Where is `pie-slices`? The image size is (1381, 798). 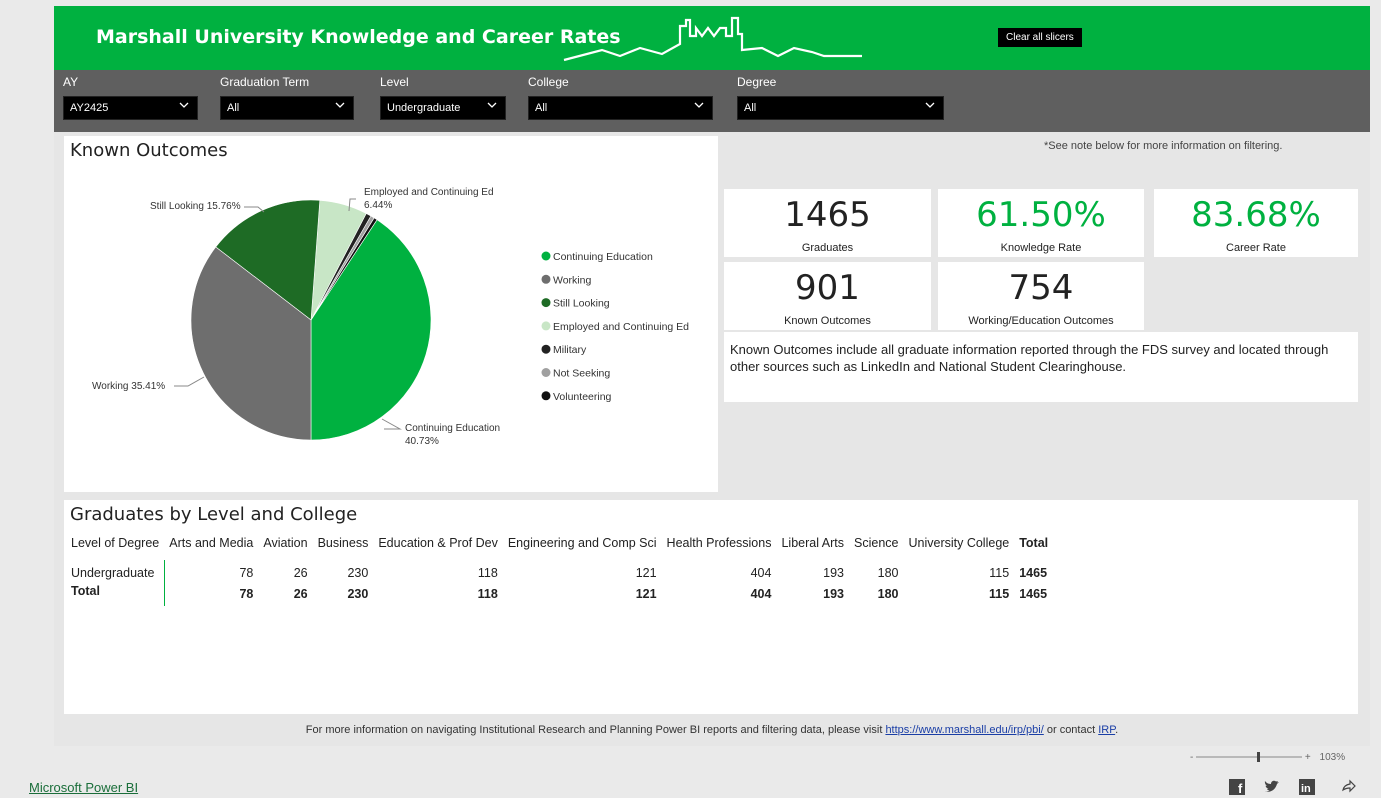 pie-slices is located at coordinates (311, 320).